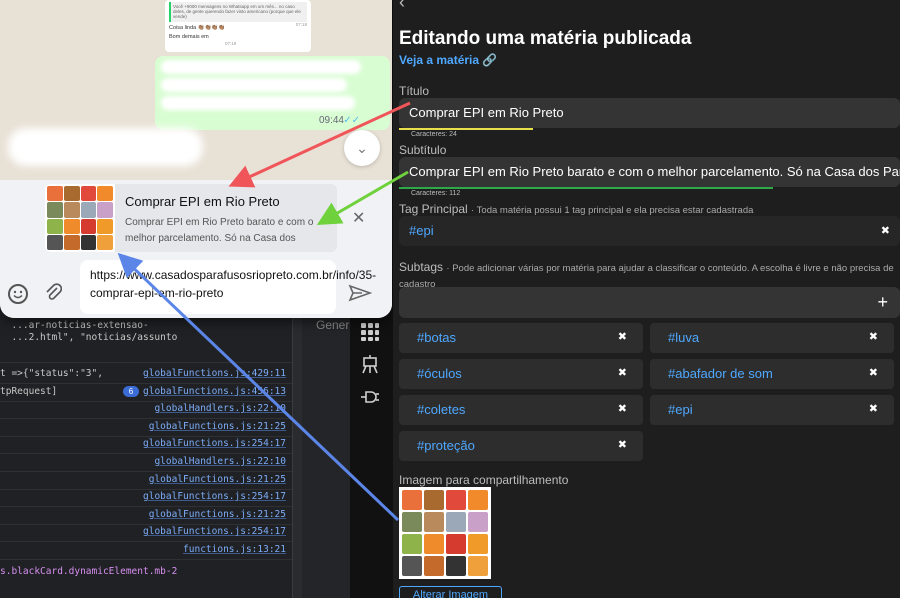 This screenshot has width=900, height=598. What do you see at coordinates (351, 120) in the screenshot?
I see `read-receipt-icon: ✓✓` at bounding box center [351, 120].